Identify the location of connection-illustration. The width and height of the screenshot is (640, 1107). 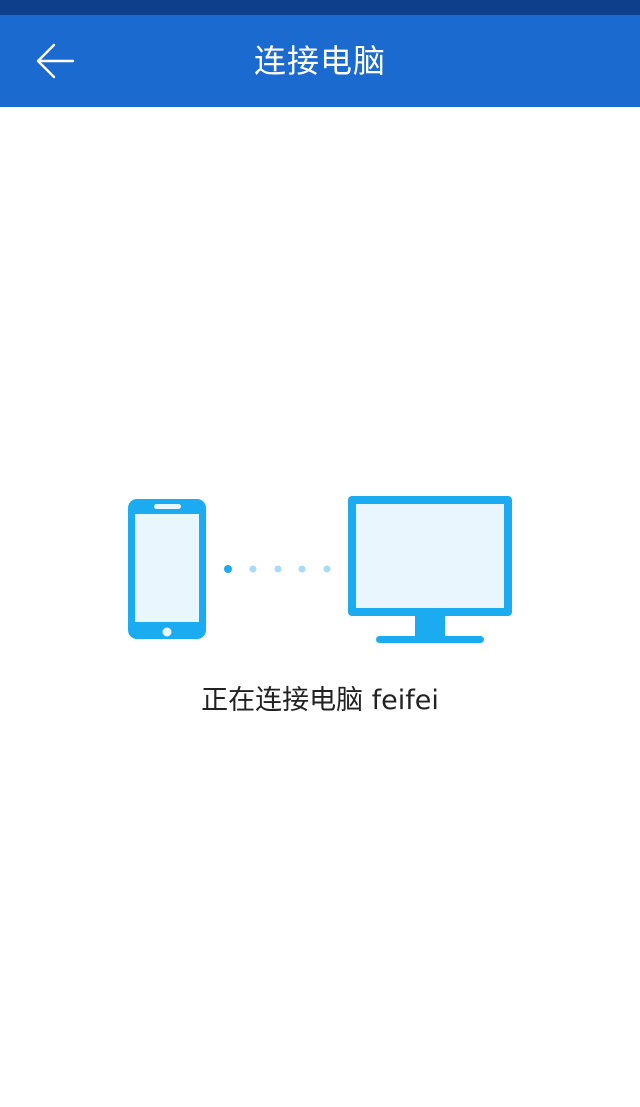
(320, 569).